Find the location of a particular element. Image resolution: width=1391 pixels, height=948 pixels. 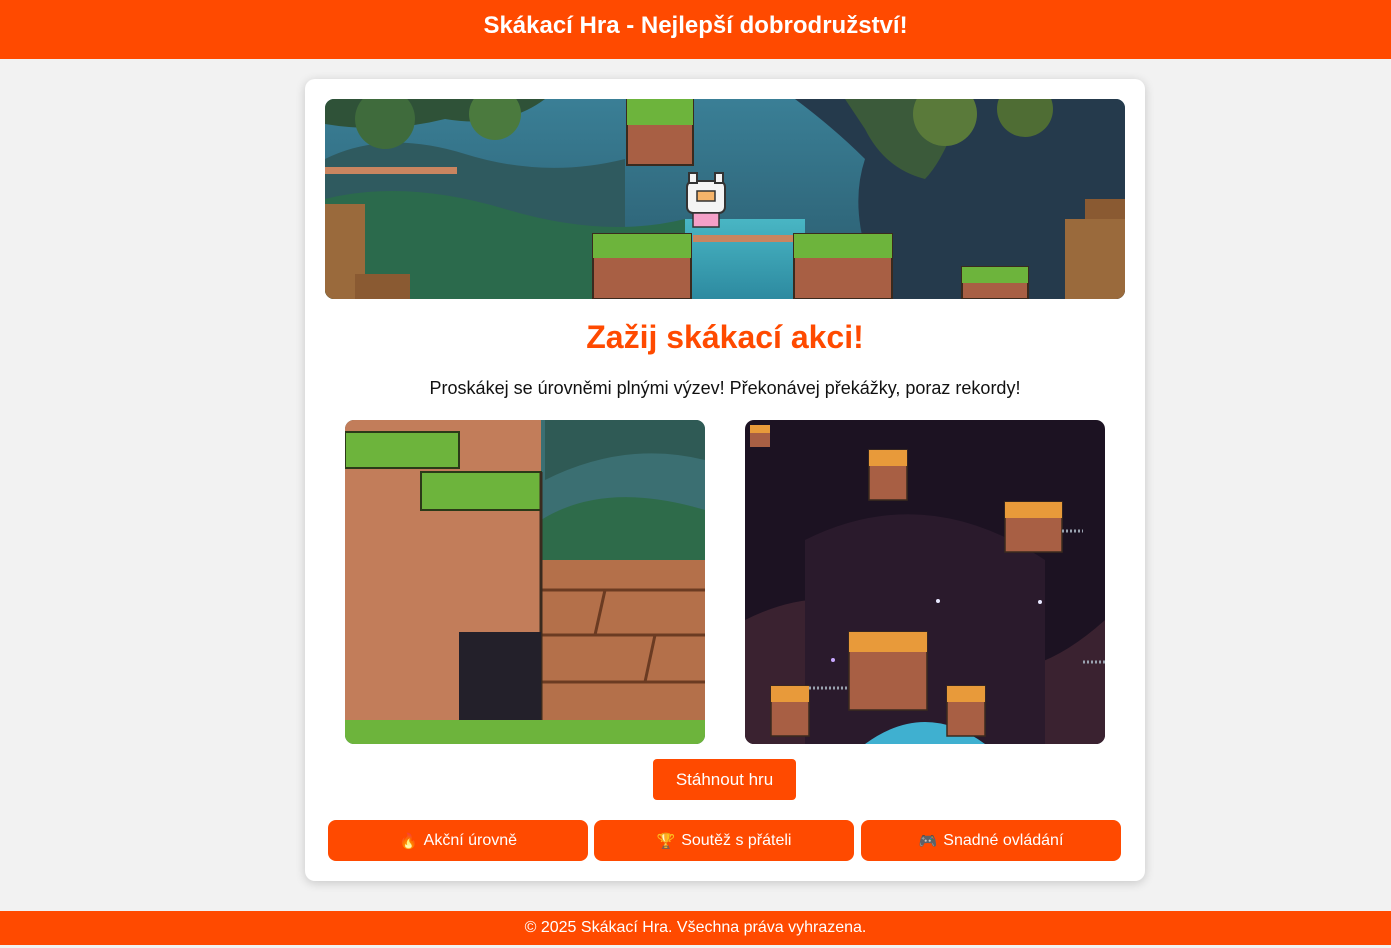

fire-icon: 🔥 is located at coordinates (408, 840).